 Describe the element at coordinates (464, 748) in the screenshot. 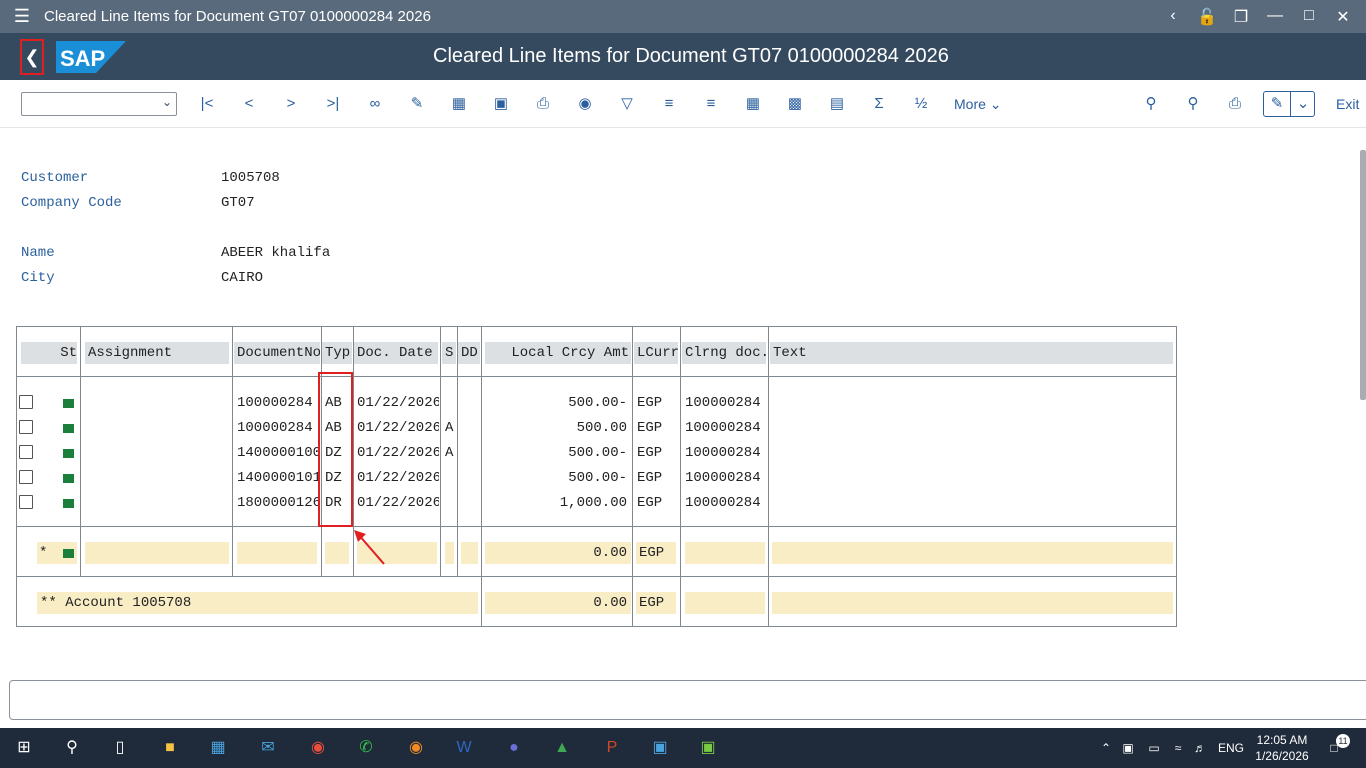

I see `word-icon: W` at that location.